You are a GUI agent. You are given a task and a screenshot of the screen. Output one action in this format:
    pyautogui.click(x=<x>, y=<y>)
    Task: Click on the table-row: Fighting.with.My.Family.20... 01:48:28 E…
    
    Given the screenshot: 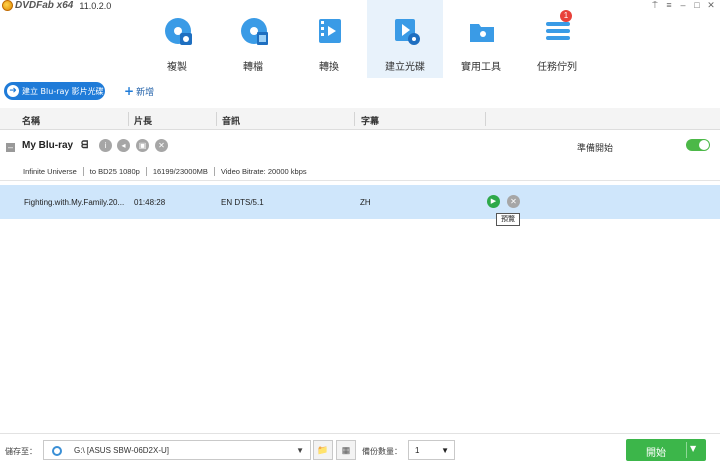 What is the action you would take?
    pyautogui.click(x=360, y=202)
    